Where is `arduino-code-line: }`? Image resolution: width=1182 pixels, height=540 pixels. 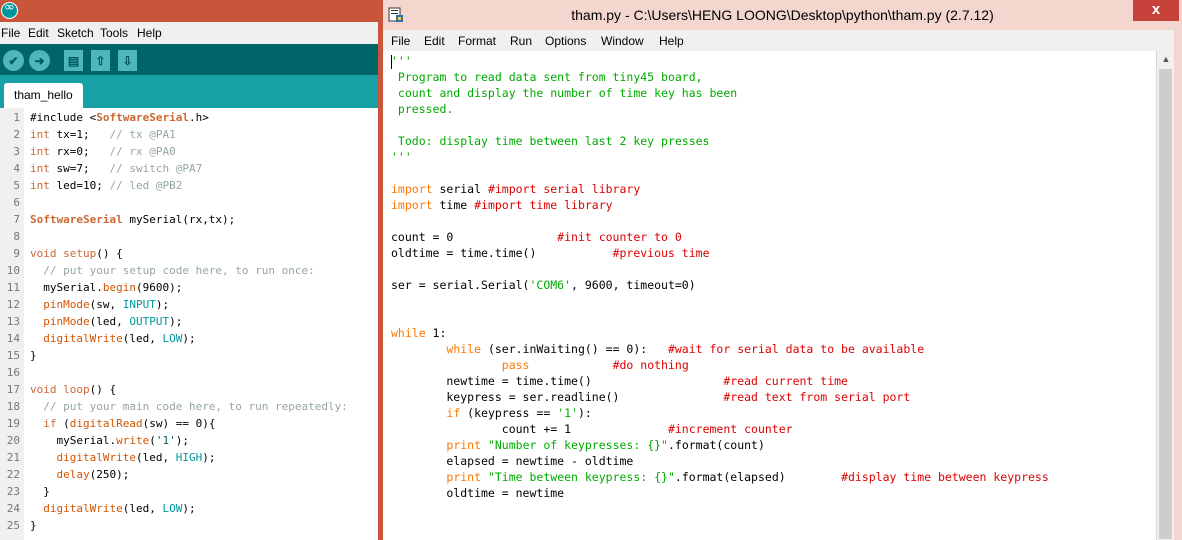
arduino-code-line: } is located at coordinates (33, 525).